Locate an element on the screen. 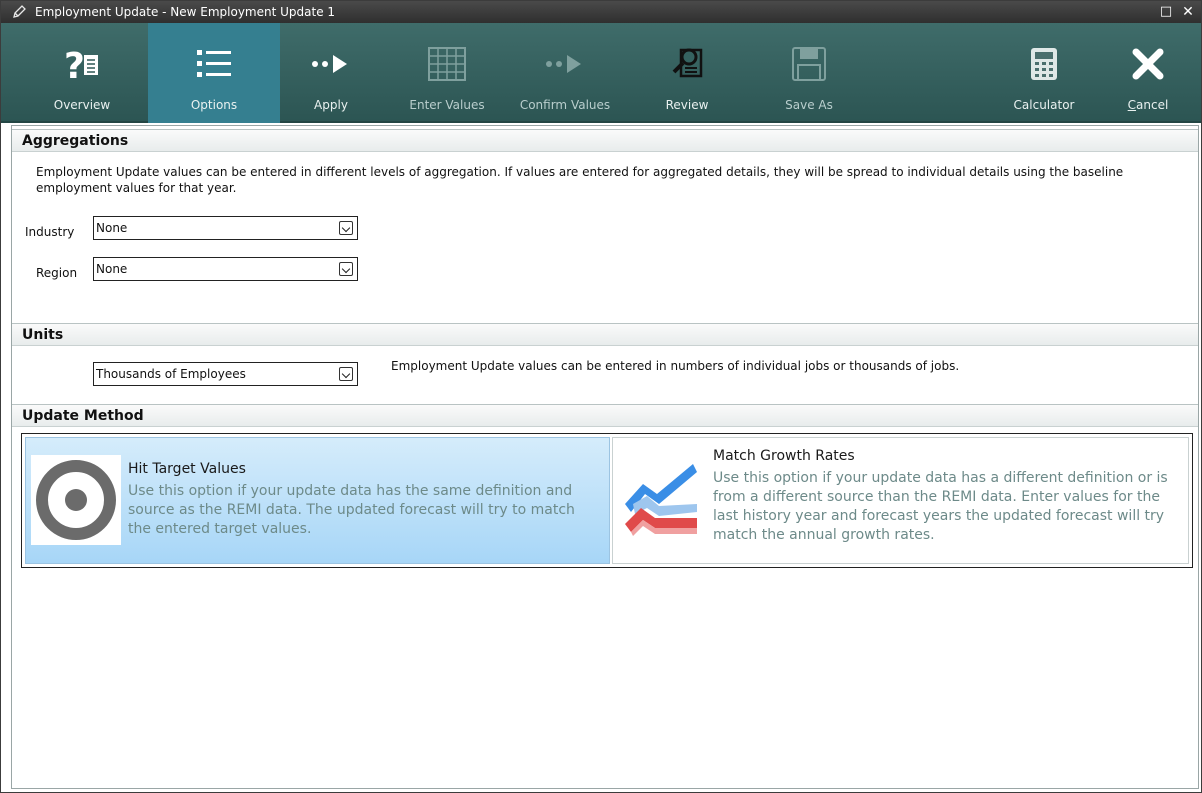  confirm-values-button: Confirm Values is located at coordinates (565, 73).